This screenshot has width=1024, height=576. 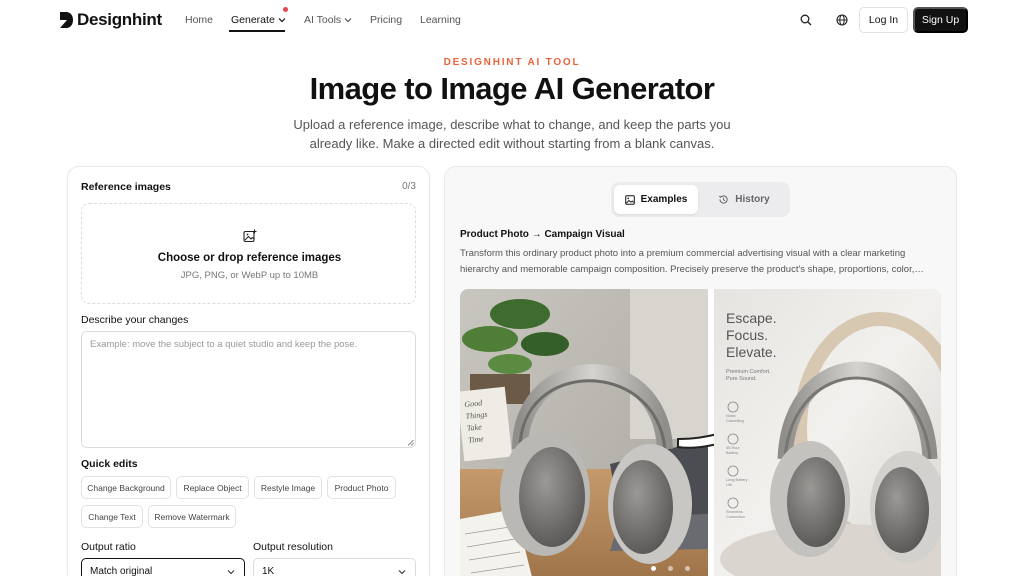 What do you see at coordinates (121, 570) in the screenshot?
I see `output-ratio-value: Match original` at bounding box center [121, 570].